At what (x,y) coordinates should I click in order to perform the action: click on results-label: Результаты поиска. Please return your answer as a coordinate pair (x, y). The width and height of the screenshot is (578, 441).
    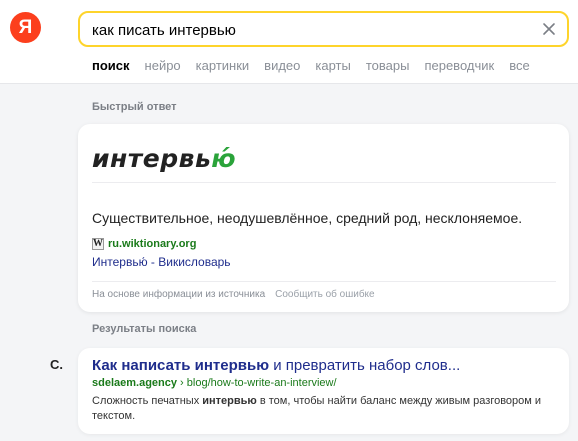
    Looking at the image, I should click on (144, 329).